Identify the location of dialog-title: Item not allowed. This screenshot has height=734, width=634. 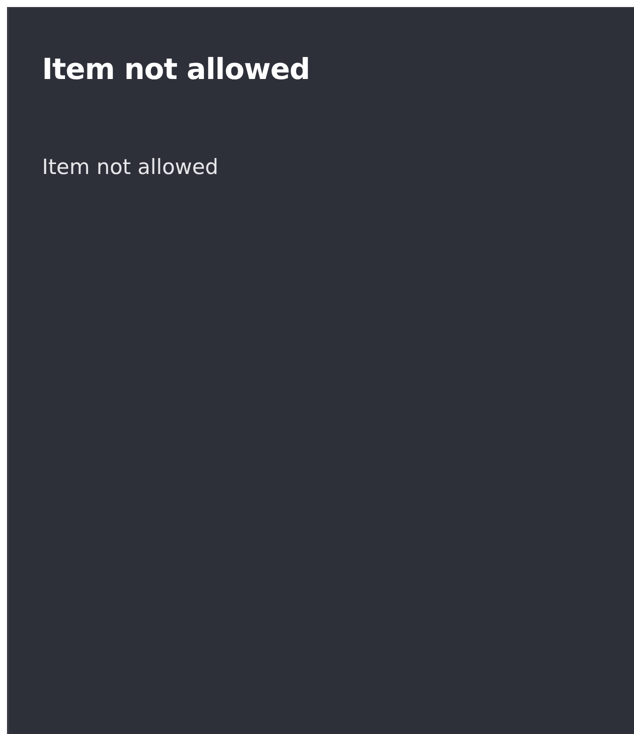
(176, 69).